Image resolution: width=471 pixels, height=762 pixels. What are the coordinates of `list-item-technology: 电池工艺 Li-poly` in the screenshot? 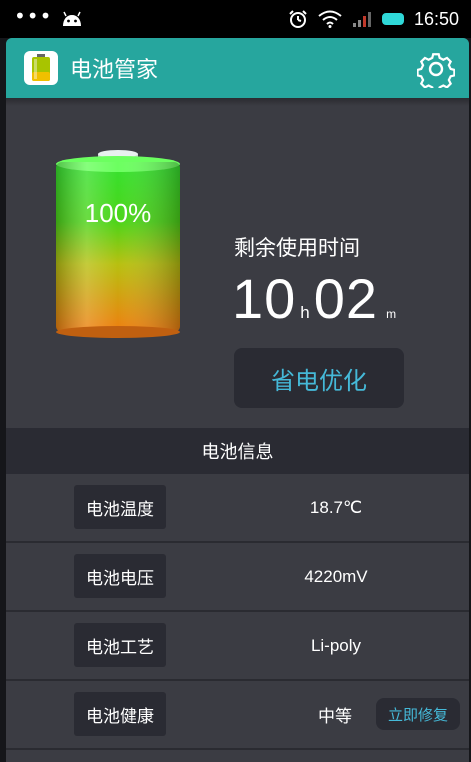 It's located at (237, 646).